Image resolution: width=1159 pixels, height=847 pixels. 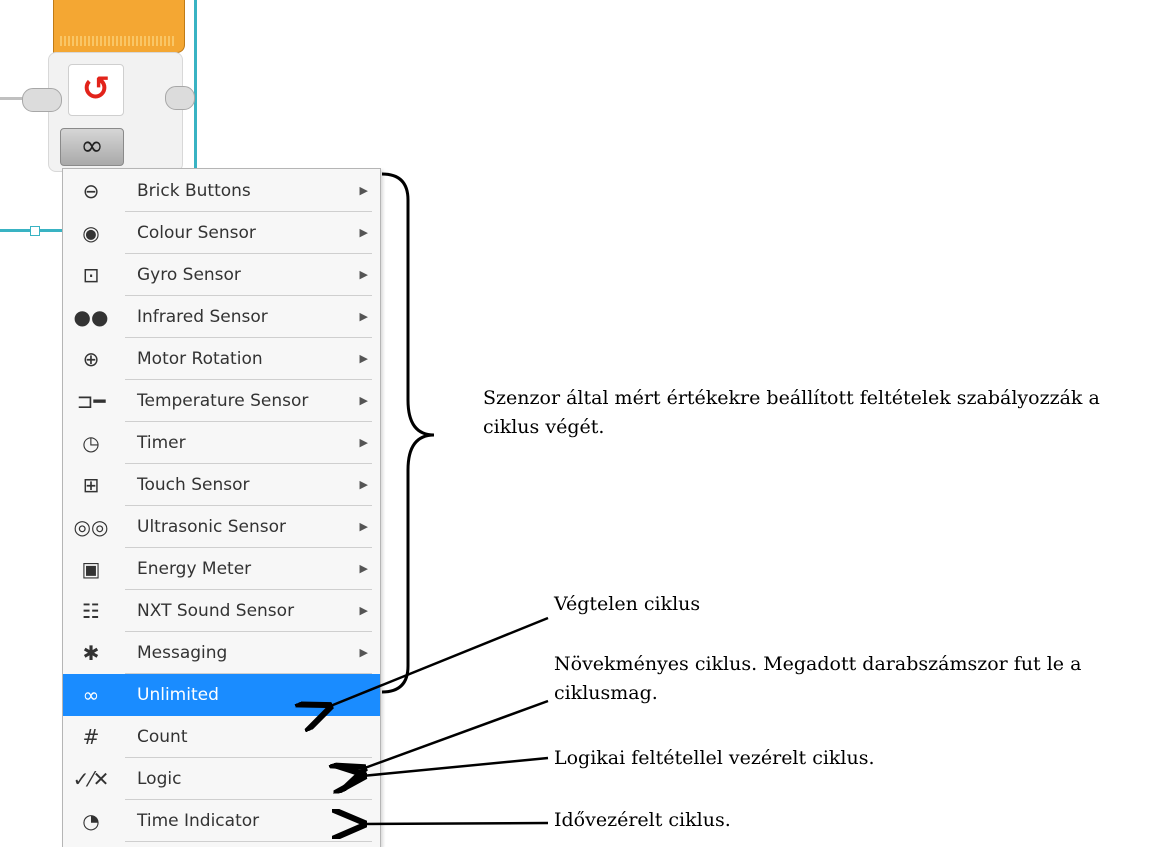 I want to click on time-note: Idővezérelt ciklus., so click(x=642, y=820).